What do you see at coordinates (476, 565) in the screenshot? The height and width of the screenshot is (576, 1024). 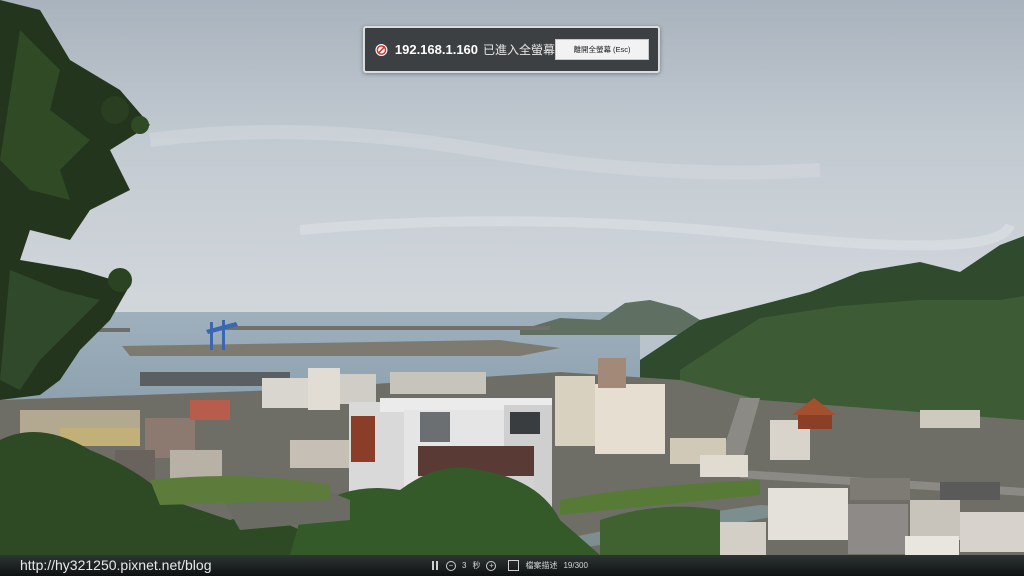 I see `interval-unit: 秒` at bounding box center [476, 565].